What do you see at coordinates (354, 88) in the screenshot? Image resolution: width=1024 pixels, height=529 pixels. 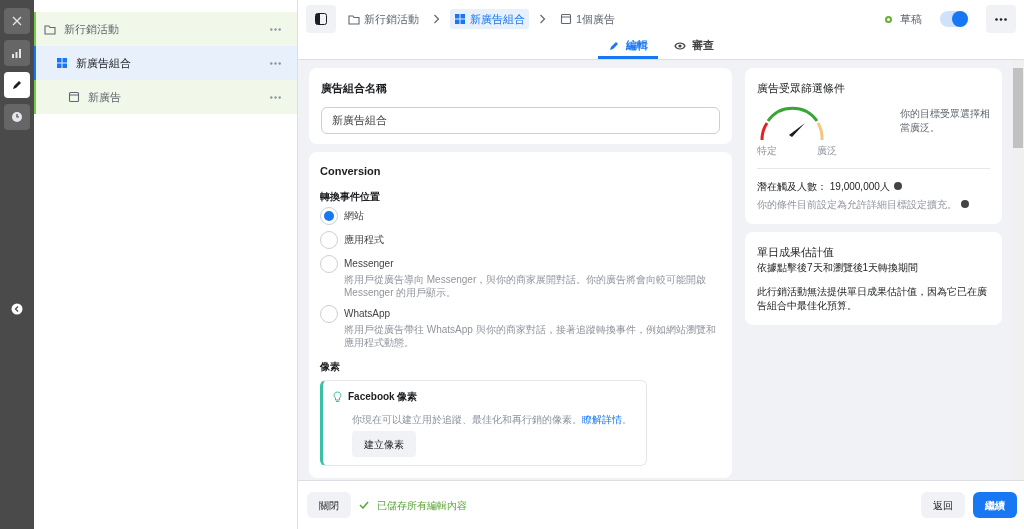 I see `card-title: 廣告組合名稱` at bounding box center [354, 88].